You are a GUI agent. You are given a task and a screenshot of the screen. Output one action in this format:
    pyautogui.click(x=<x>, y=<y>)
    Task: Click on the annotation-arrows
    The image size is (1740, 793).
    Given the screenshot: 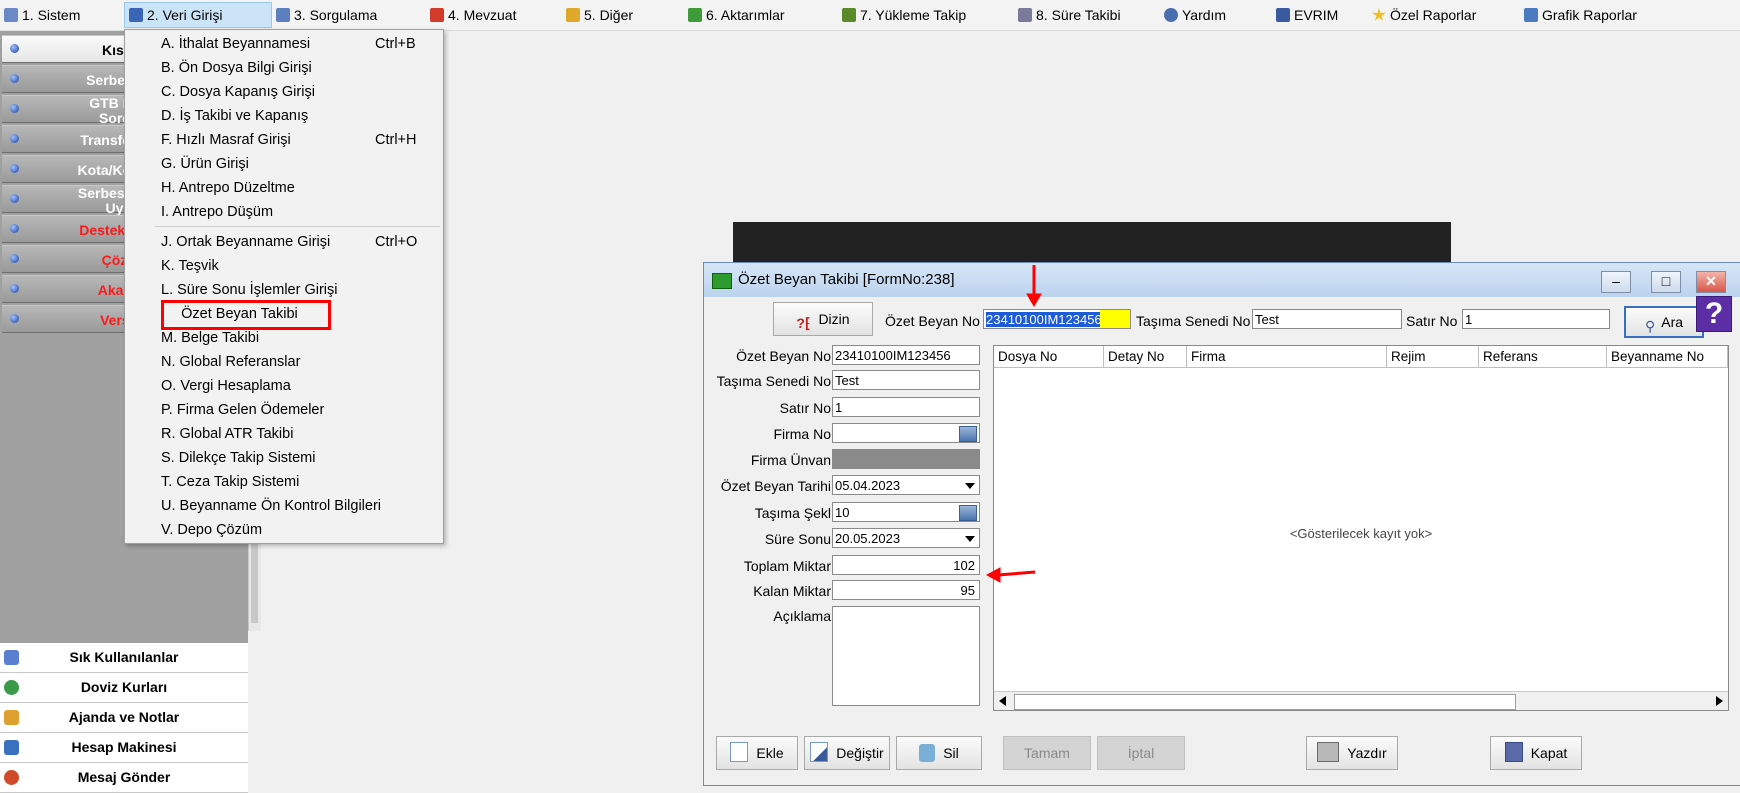 What is the action you would take?
    pyautogui.click(x=1013, y=424)
    